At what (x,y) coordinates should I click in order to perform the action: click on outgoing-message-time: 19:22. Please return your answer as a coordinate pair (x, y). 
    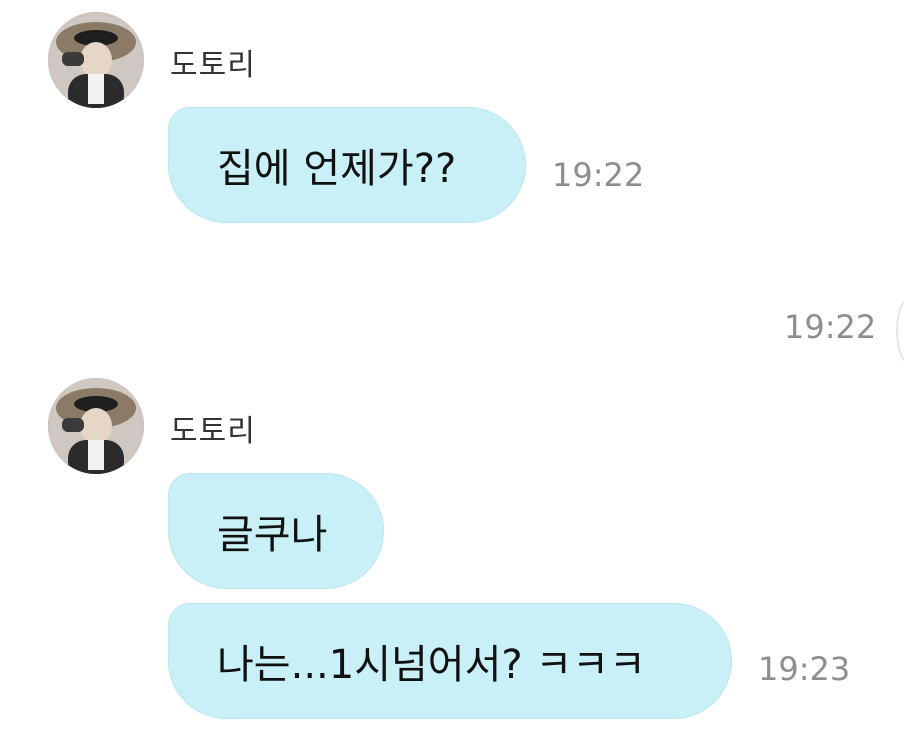
    Looking at the image, I should click on (830, 327).